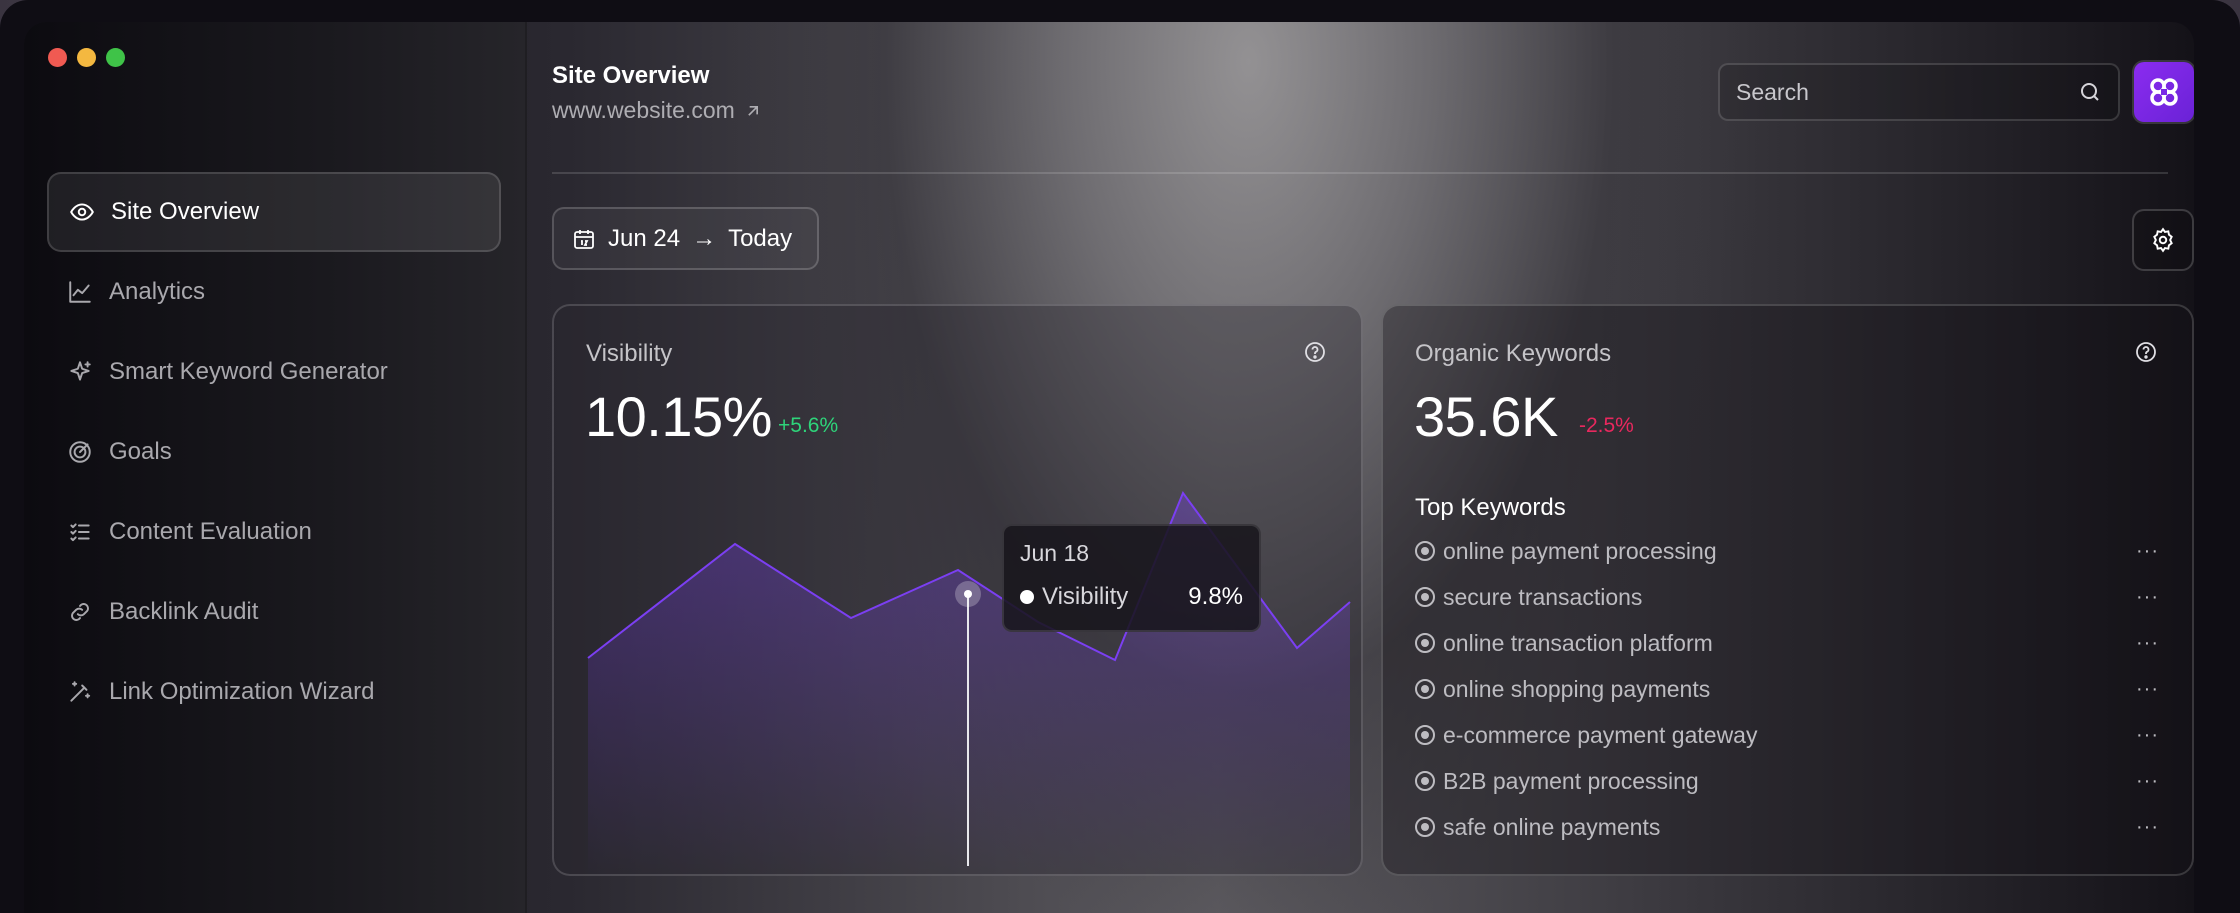 Image resolution: width=2240 pixels, height=913 pixels. I want to click on brand-logo-icon, so click(2164, 92).